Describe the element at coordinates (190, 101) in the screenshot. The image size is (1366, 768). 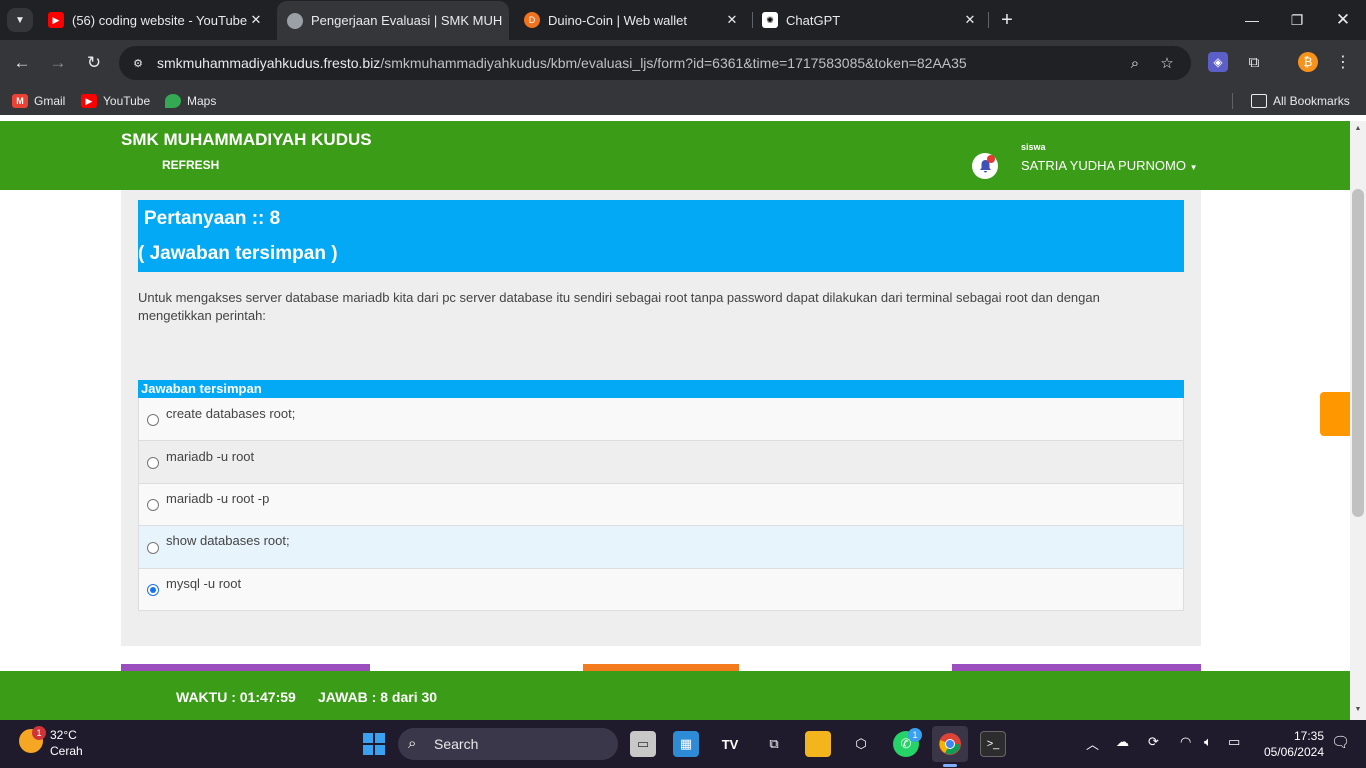
I see `bookmark-maps: Maps` at that location.